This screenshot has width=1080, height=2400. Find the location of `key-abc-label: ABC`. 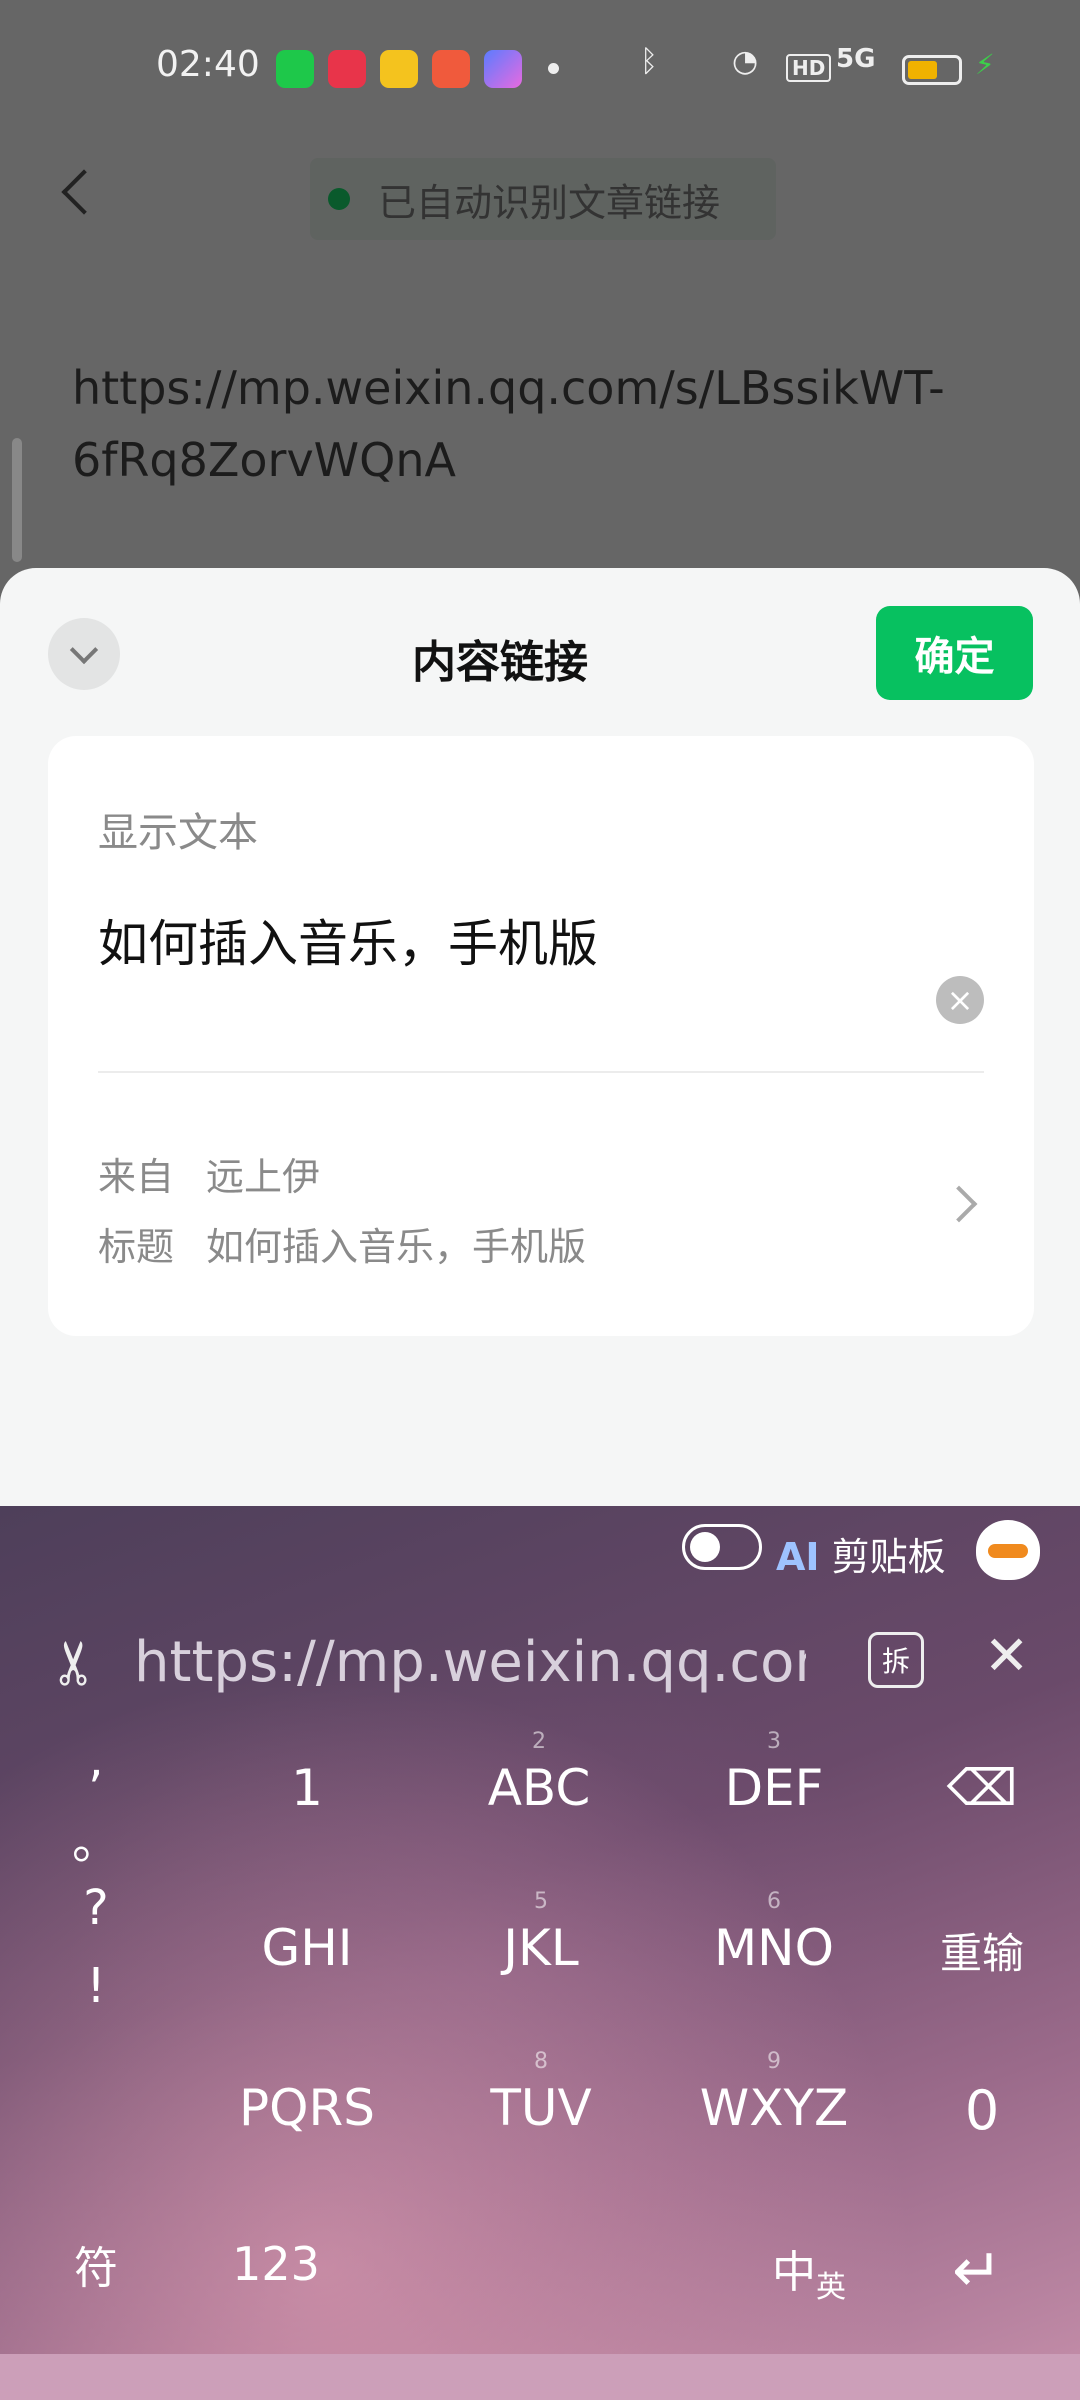

key-abc-label: ABC is located at coordinates (539, 1788).